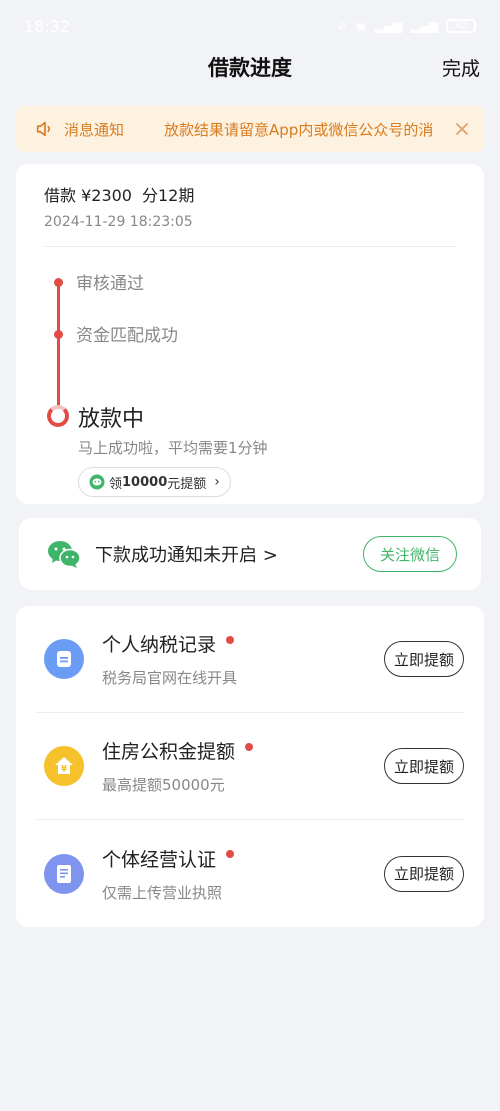  Describe the element at coordinates (462, 129) in the screenshot. I see `close-icon` at that location.